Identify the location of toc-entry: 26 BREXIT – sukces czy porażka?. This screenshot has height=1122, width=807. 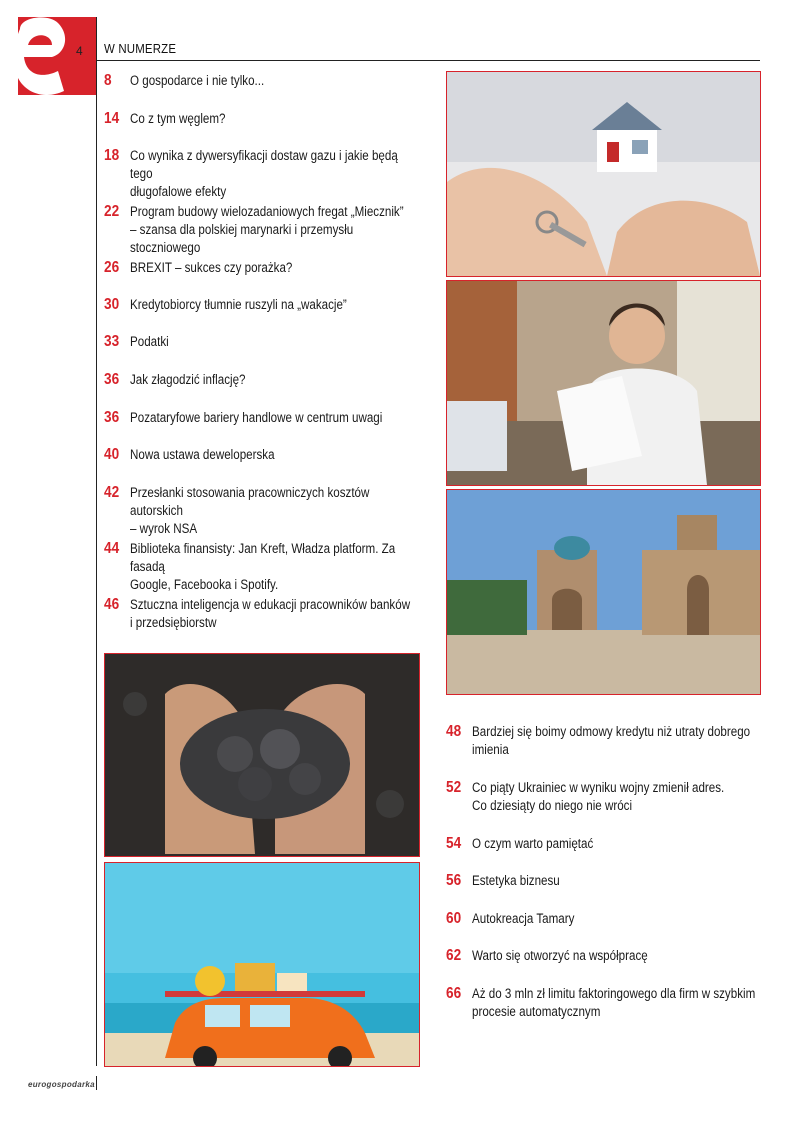
(282, 268).